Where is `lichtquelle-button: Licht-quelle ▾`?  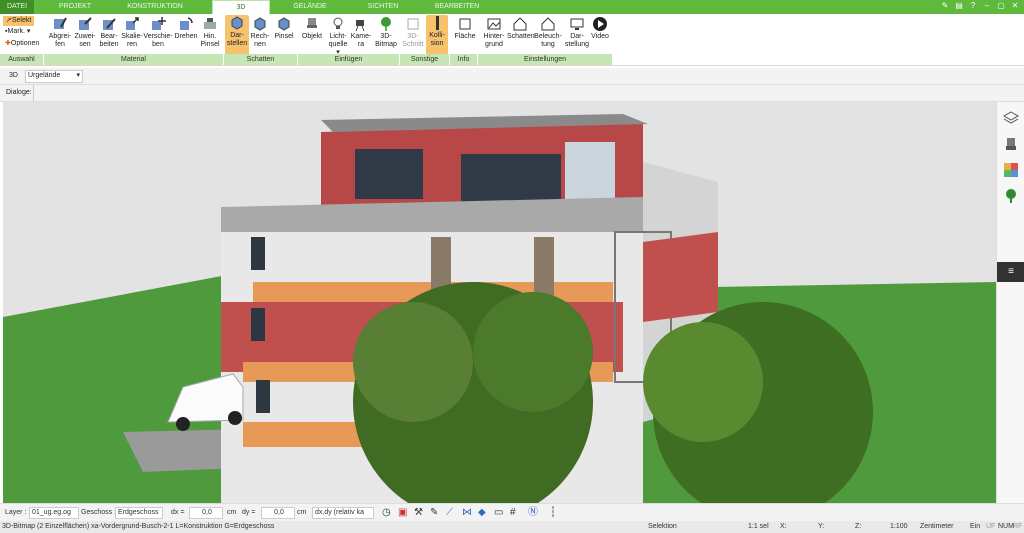
lichtquelle-button: Licht-quelle ▾ is located at coordinates (338, 36).